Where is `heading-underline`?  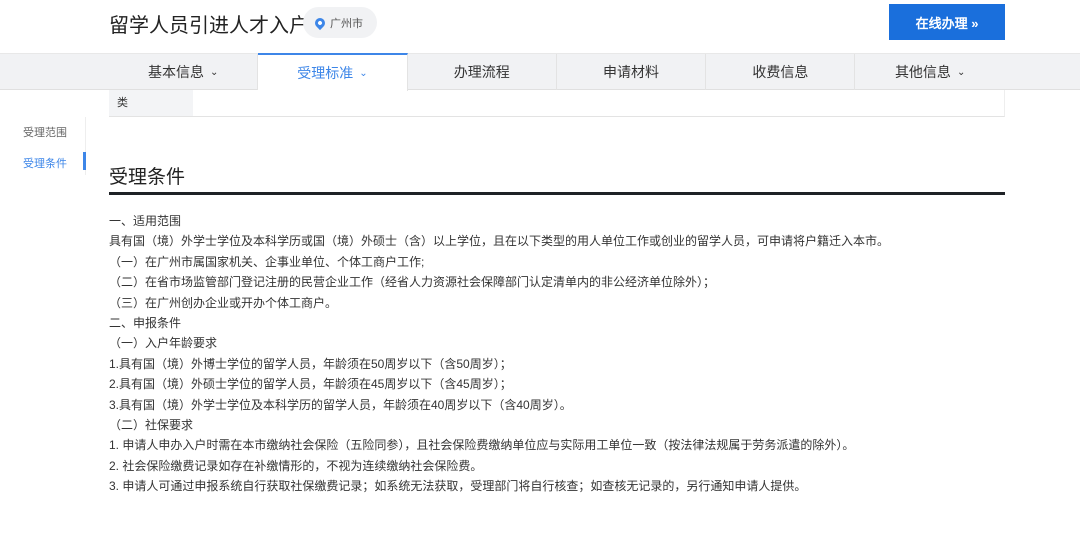
heading-underline is located at coordinates (557, 193).